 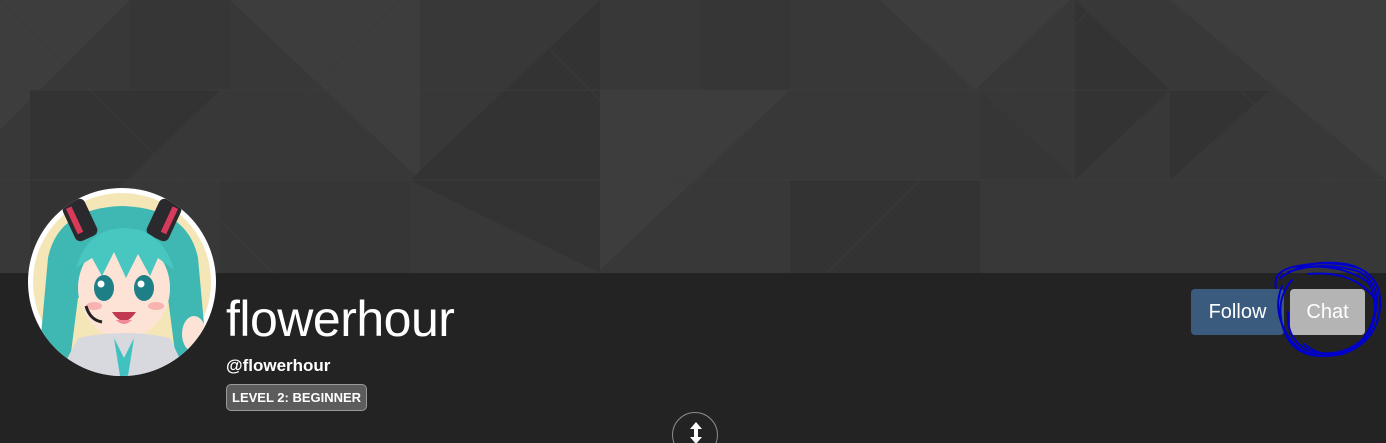 What do you see at coordinates (696, 432) in the screenshot?
I see `expand-vertical-arrows-icon` at bounding box center [696, 432].